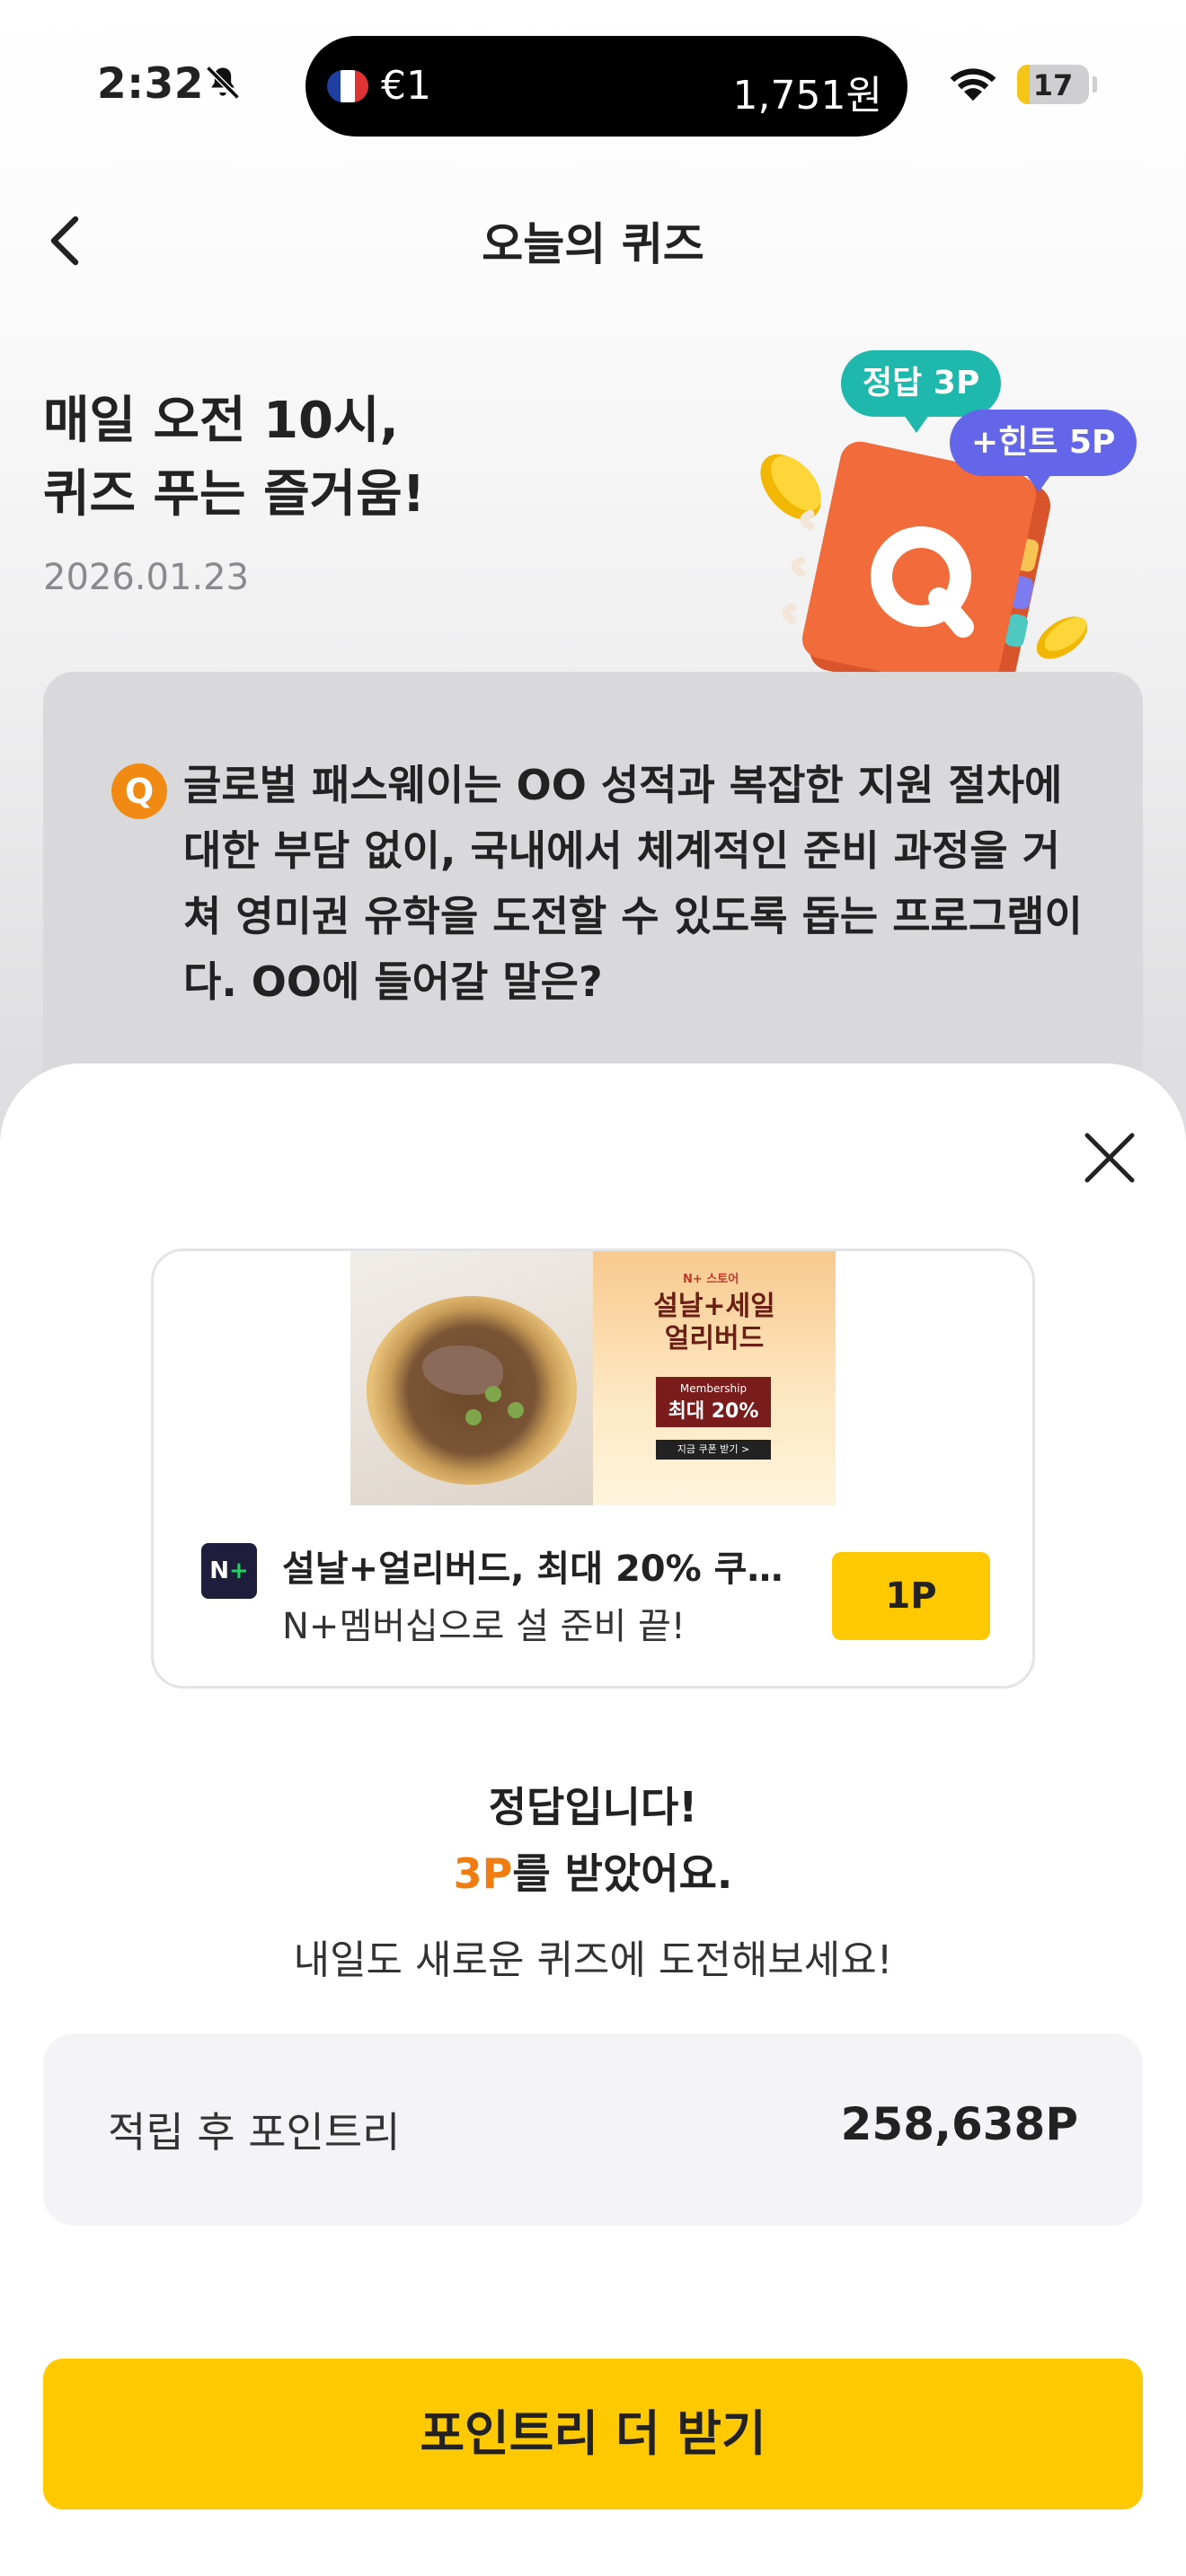 Image resolution: width=1186 pixels, height=2576 pixels. What do you see at coordinates (223, 83) in the screenshot?
I see `bell-slash-icon` at bounding box center [223, 83].